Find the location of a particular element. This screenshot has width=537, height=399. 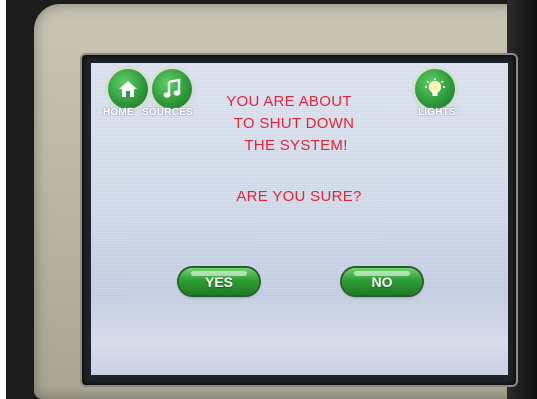

music-note-icon is located at coordinates (172, 89).